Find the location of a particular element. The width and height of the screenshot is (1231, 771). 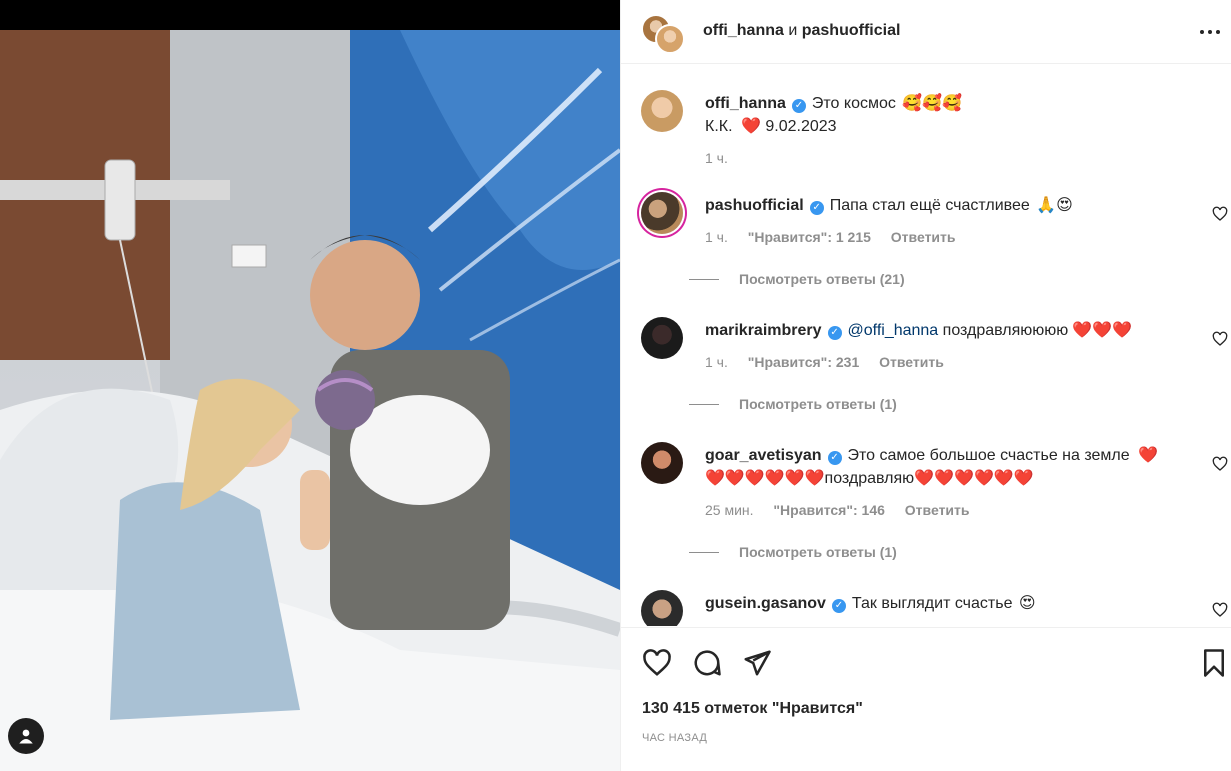

post-header: offi_hanna и pashuofficial is located at coordinates (926, 32).